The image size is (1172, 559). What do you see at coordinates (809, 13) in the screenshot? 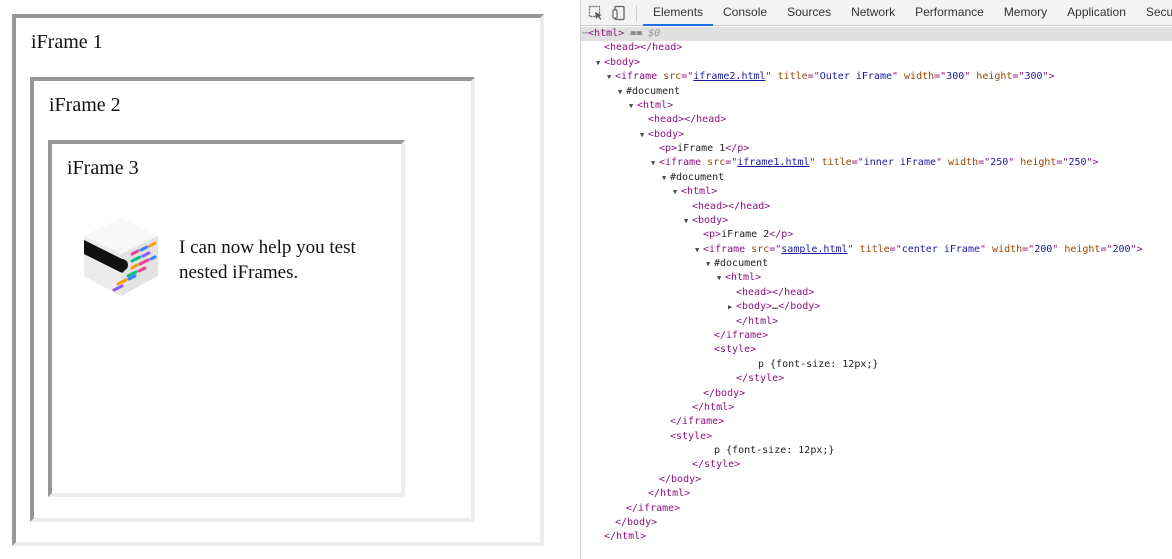
I see `tab-sources: Sources` at bounding box center [809, 13].